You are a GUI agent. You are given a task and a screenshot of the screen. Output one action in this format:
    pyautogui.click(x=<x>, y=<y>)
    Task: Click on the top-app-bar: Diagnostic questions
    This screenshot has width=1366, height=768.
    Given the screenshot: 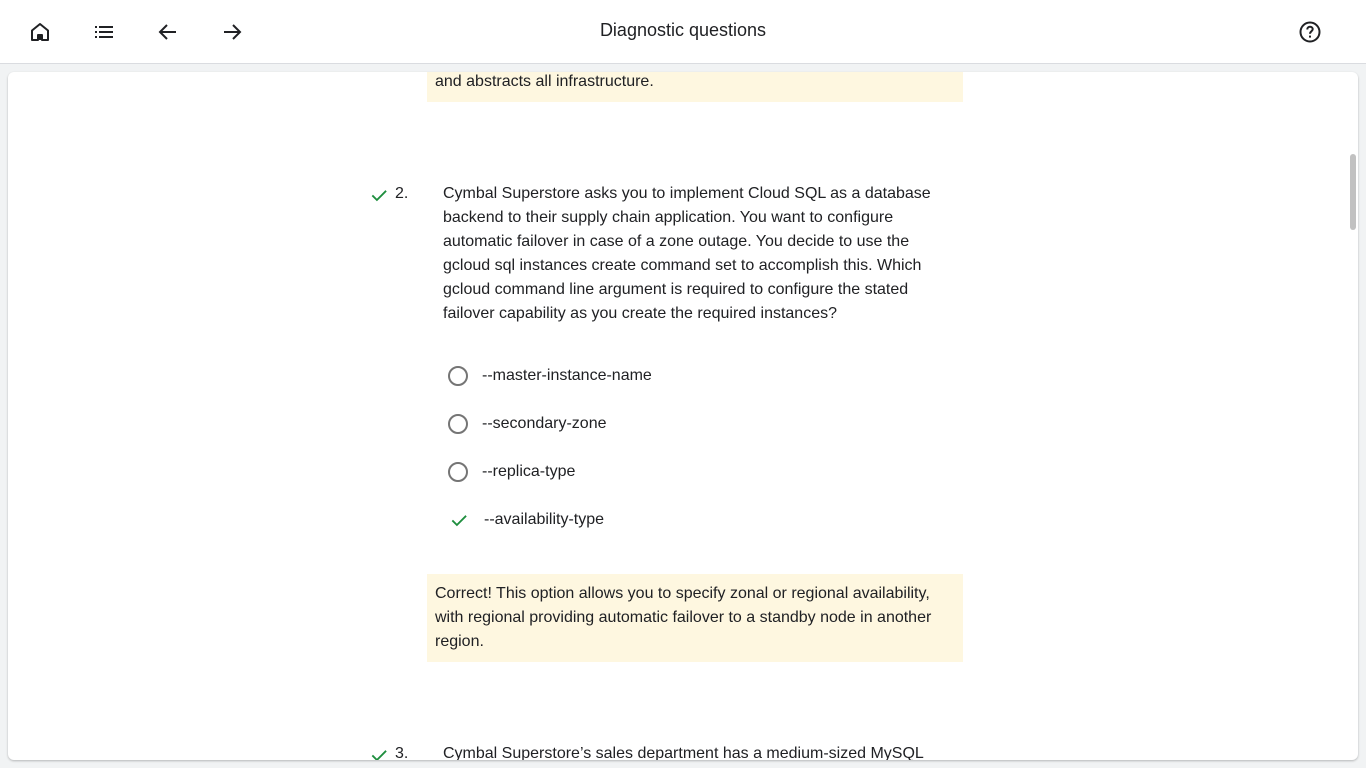 What is the action you would take?
    pyautogui.click(x=683, y=32)
    